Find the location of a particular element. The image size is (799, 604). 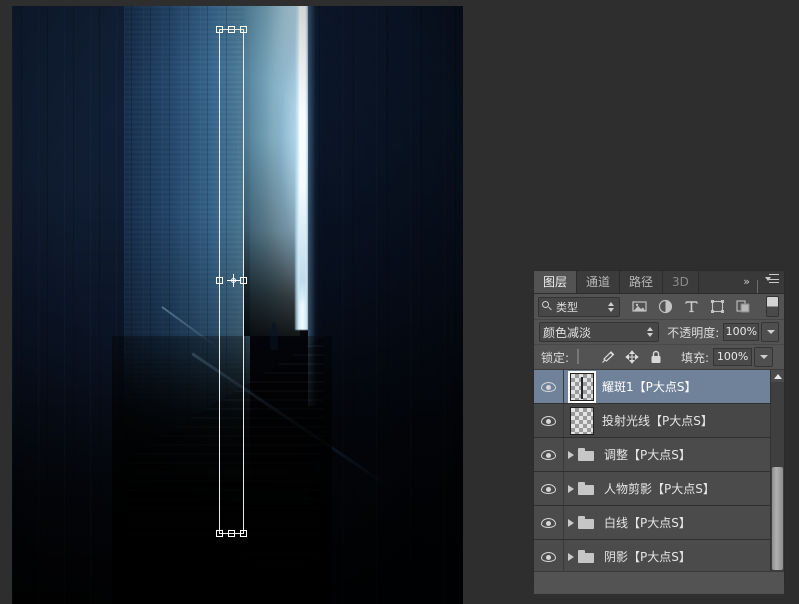

free-transform-box is located at coordinates (231, 281).